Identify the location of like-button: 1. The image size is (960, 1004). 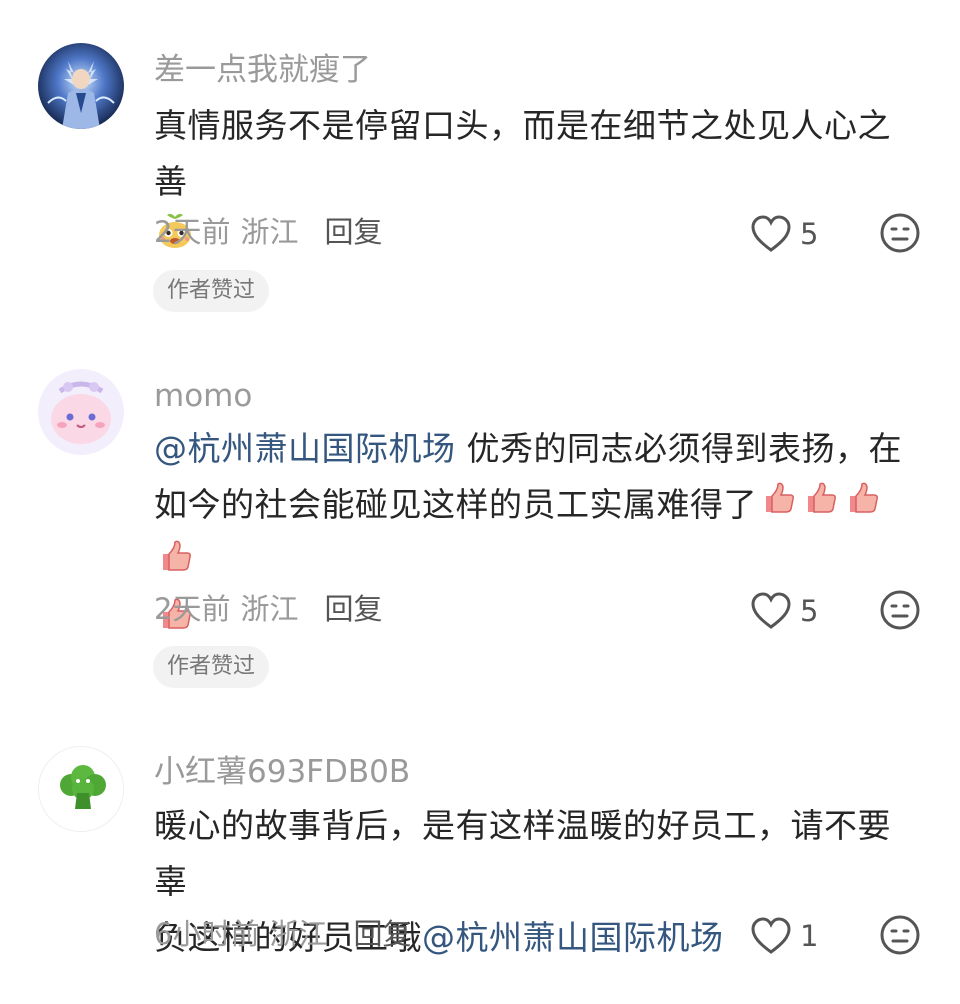
(784, 936).